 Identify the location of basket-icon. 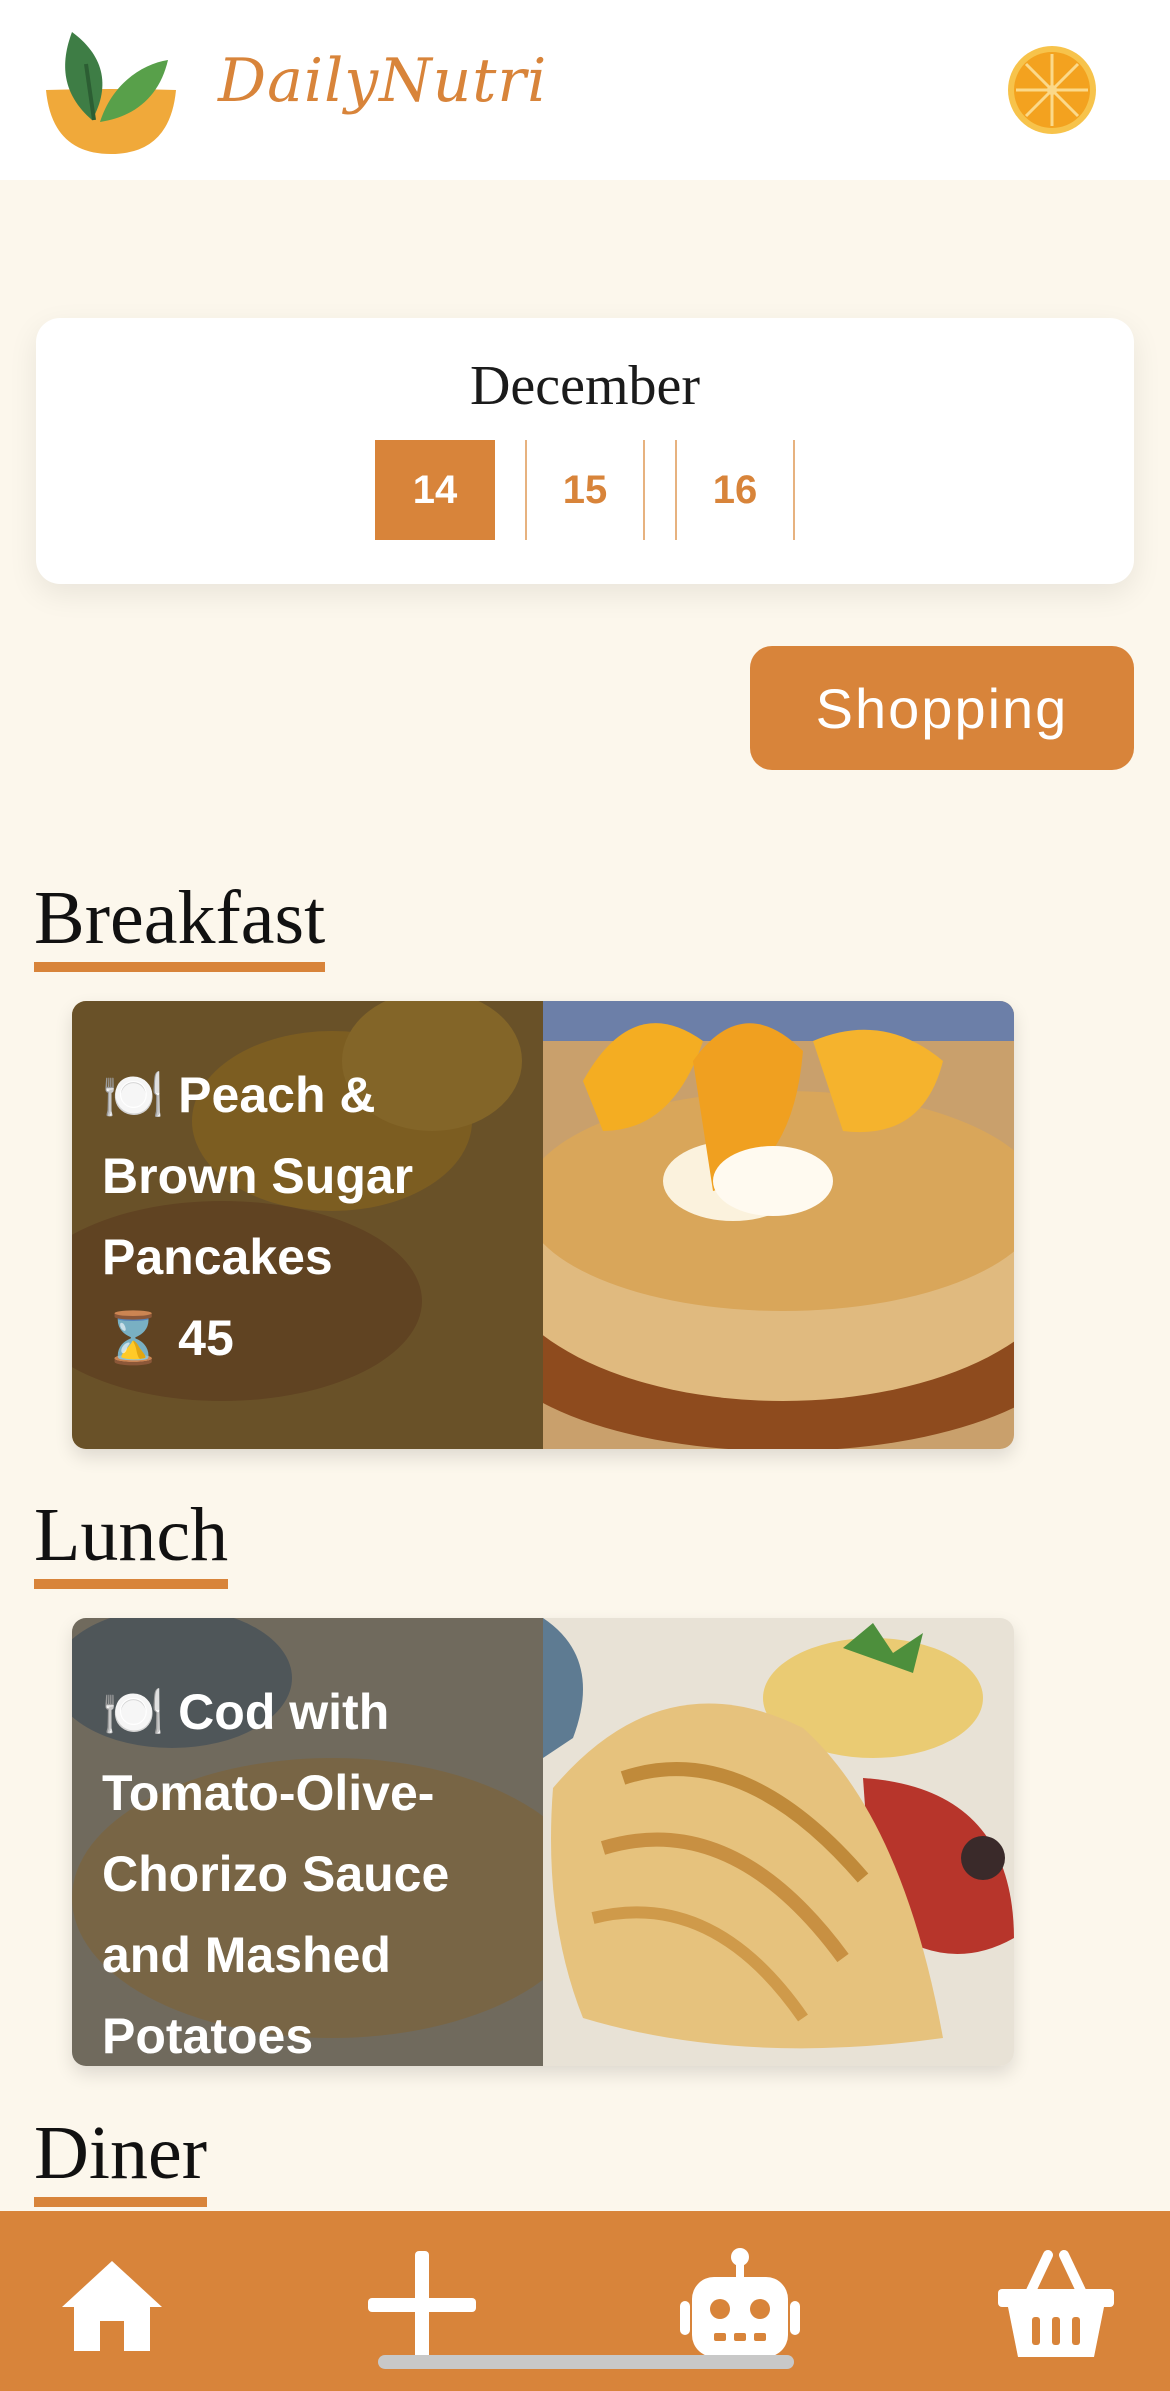
(1056, 2305).